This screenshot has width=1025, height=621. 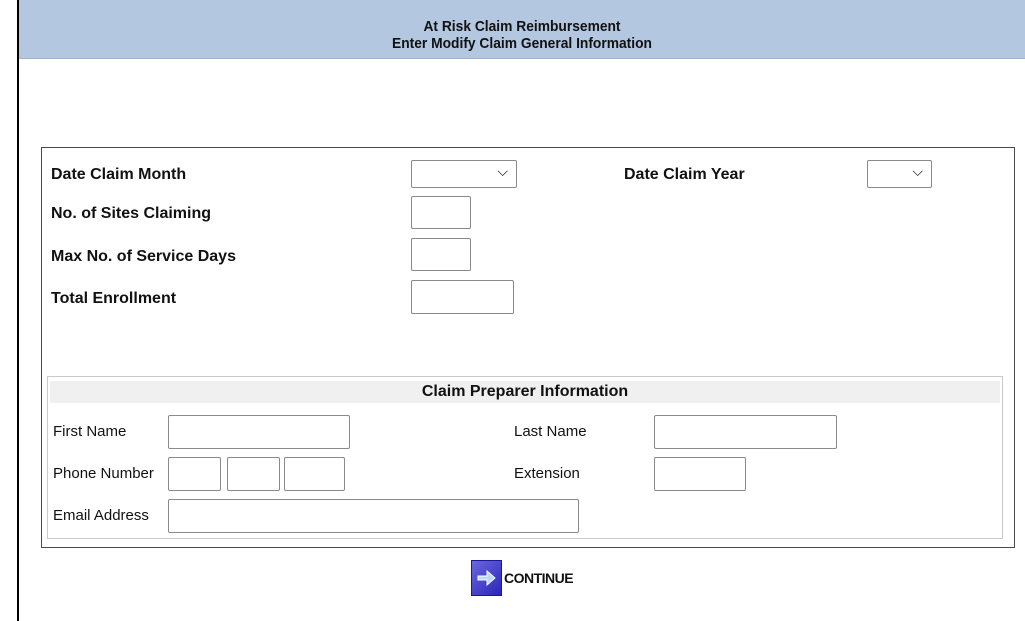 What do you see at coordinates (525, 392) in the screenshot?
I see `claim-preparer-title: Claim Preparer Information` at bounding box center [525, 392].